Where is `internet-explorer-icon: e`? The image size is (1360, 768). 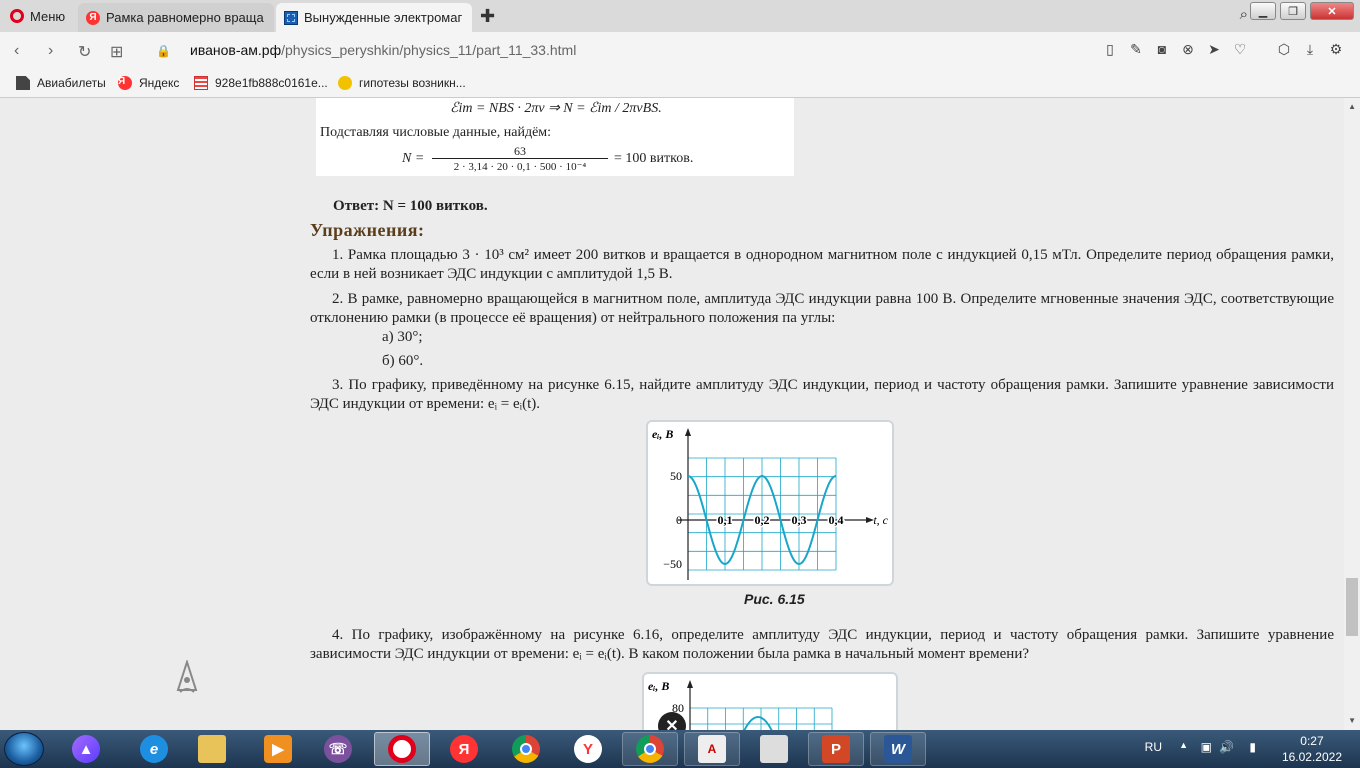
internet-explorer-icon: e is located at coordinates (154, 749).